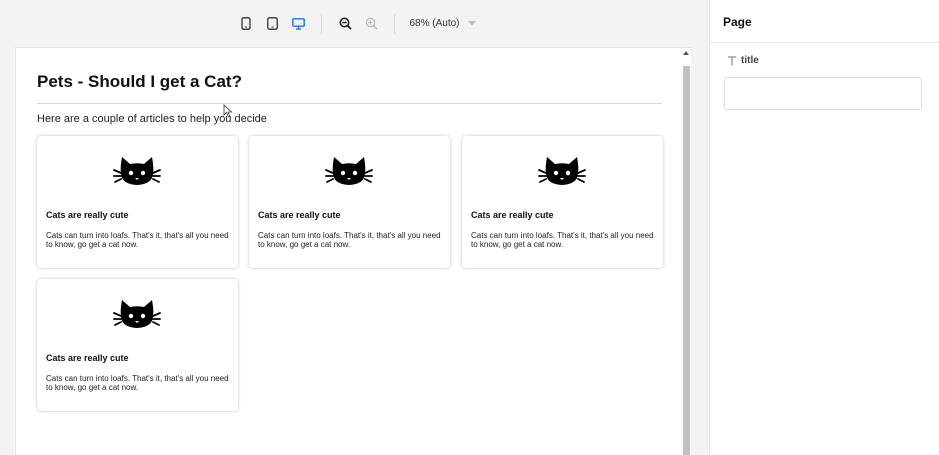 The image size is (939, 455). Describe the element at coordinates (823, 93) in the screenshot. I see `title-field-input` at that location.